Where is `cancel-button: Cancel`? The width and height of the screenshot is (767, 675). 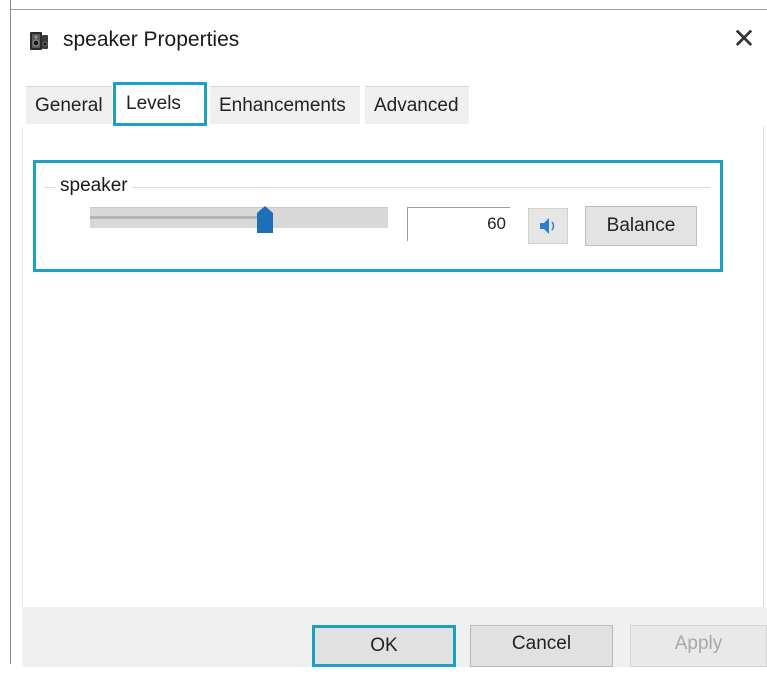
cancel-button: Cancel is located at coordinates (541, 646).